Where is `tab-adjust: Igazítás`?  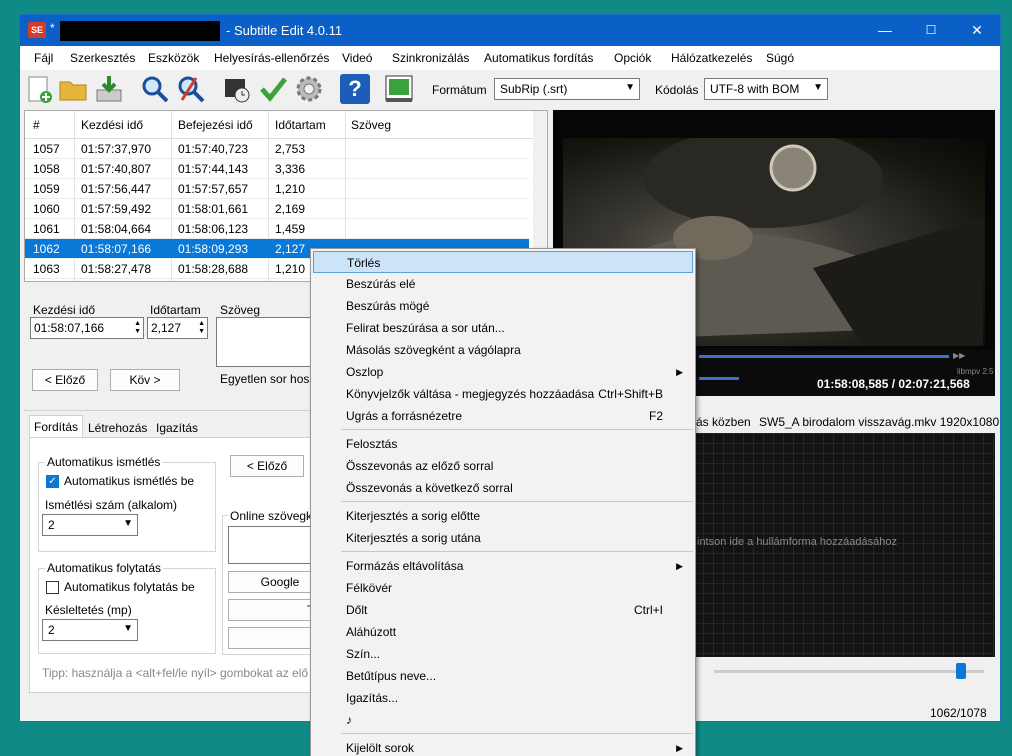
tab-adjust: Igazítás is located at coordinates (177, 428).